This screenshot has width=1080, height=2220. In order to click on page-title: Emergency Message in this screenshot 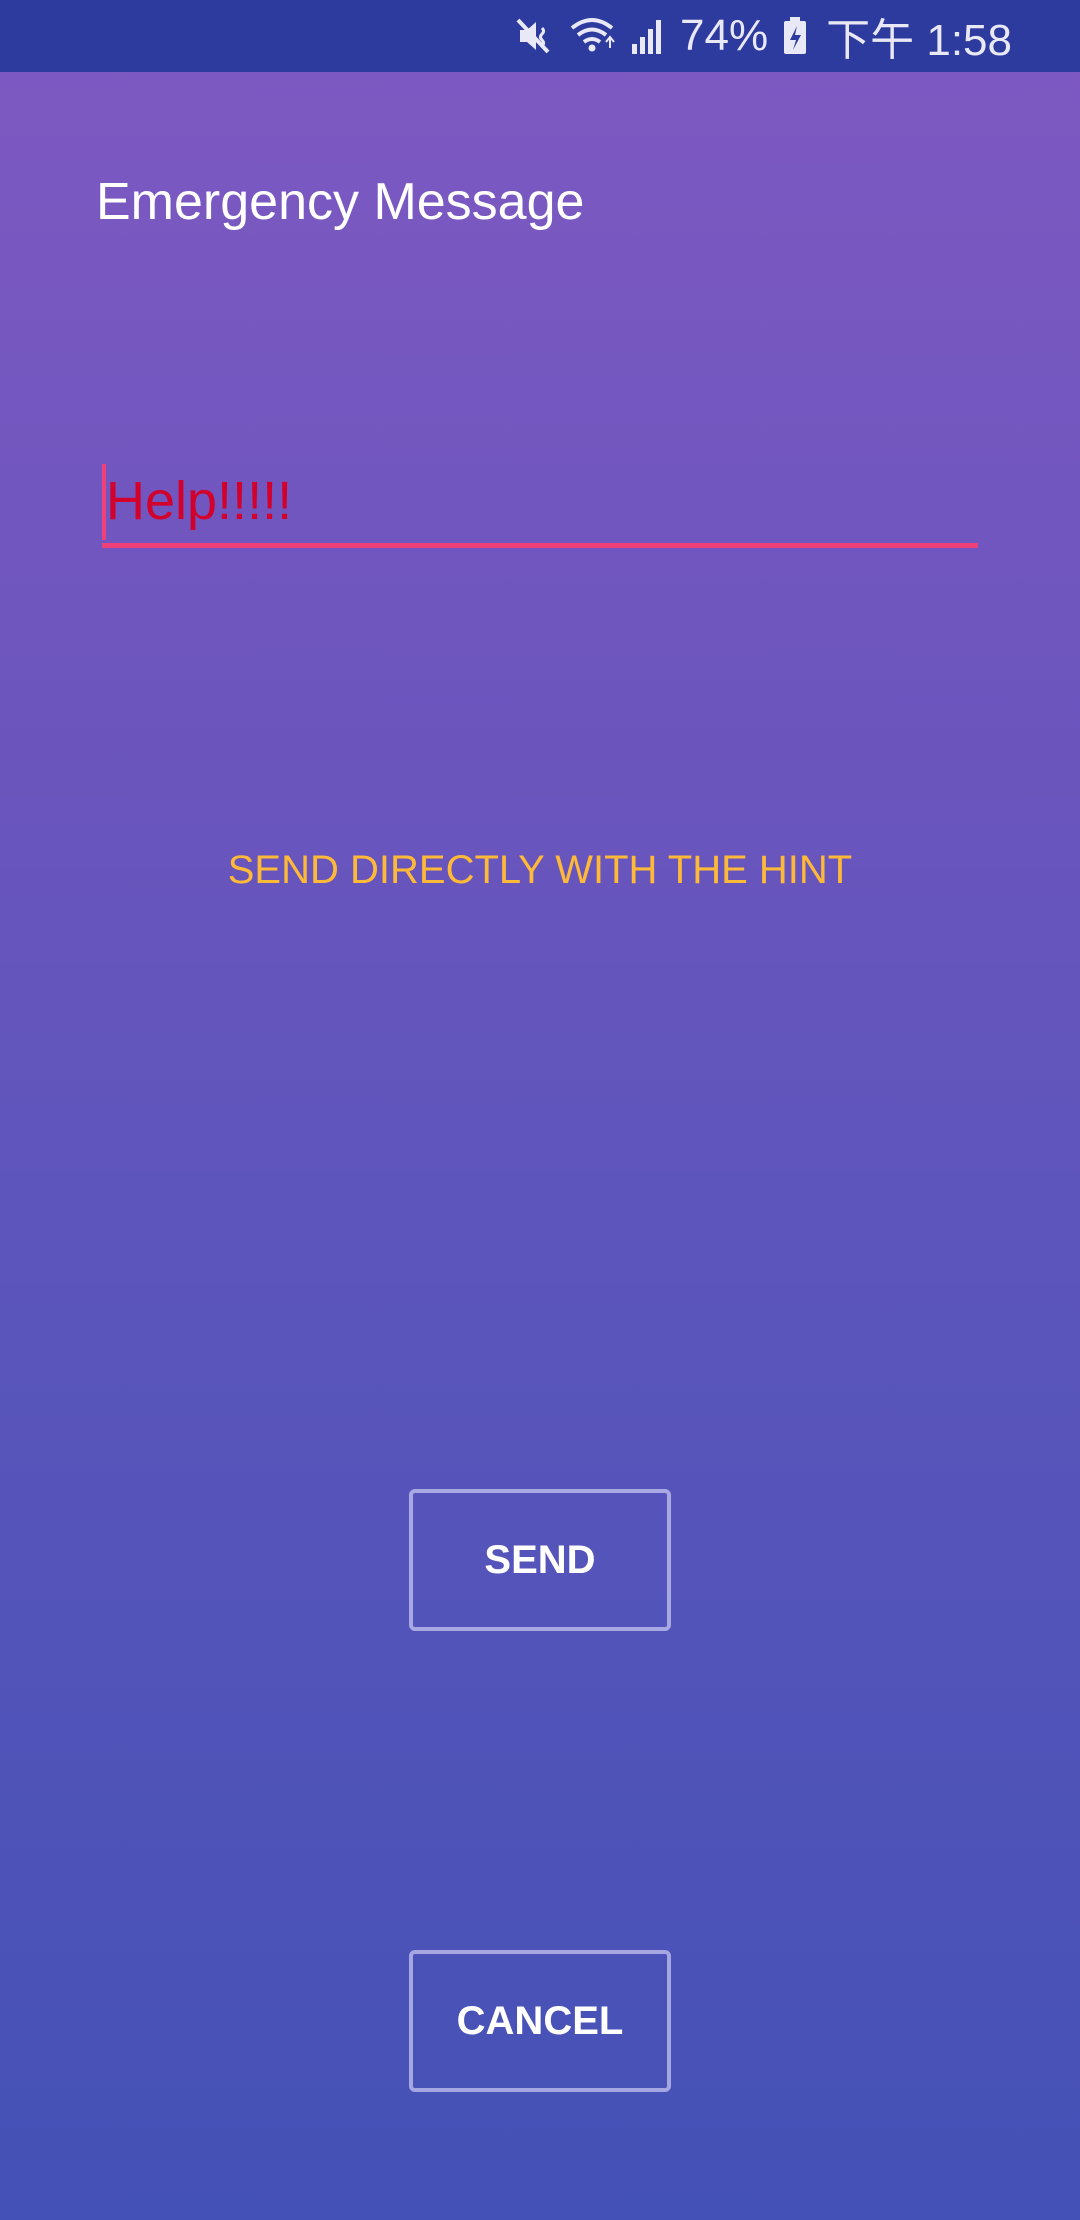, I will do `click(340, 202)`.